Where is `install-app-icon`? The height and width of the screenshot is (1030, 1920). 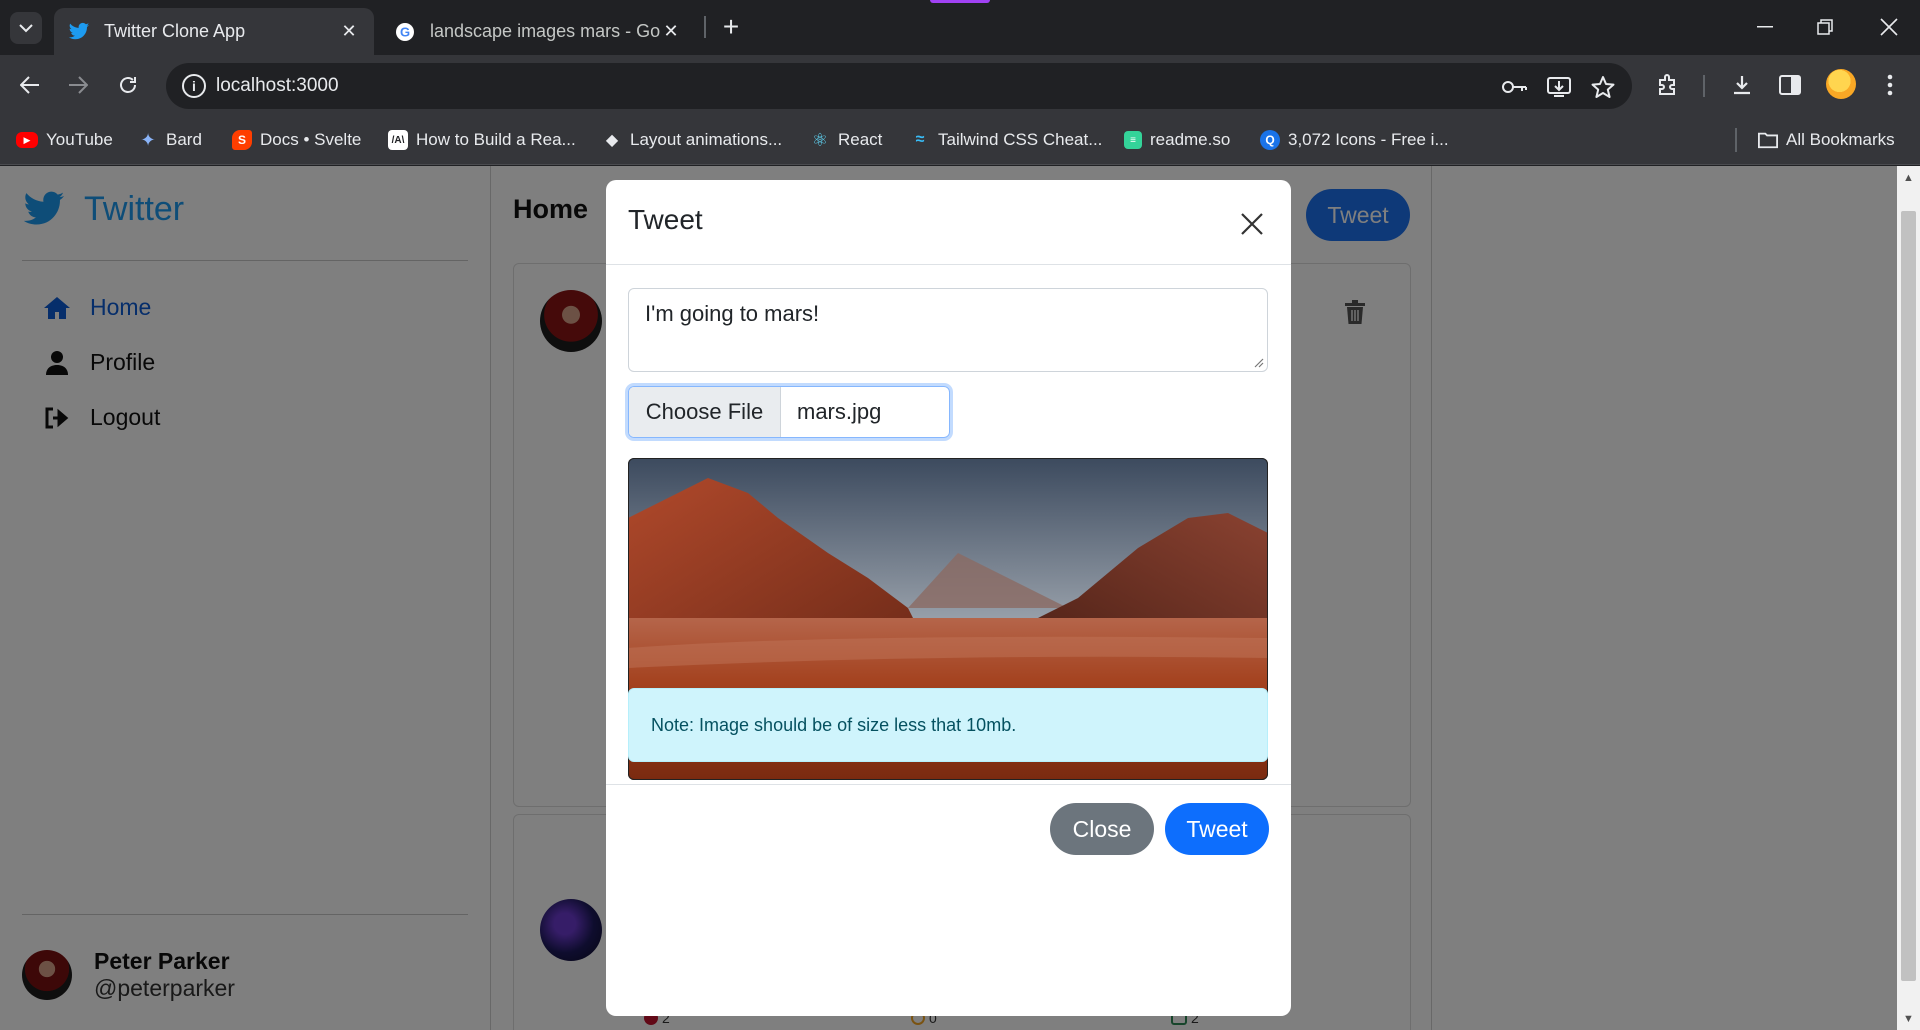
install-app-icon is located at coordinates (1559, 87).